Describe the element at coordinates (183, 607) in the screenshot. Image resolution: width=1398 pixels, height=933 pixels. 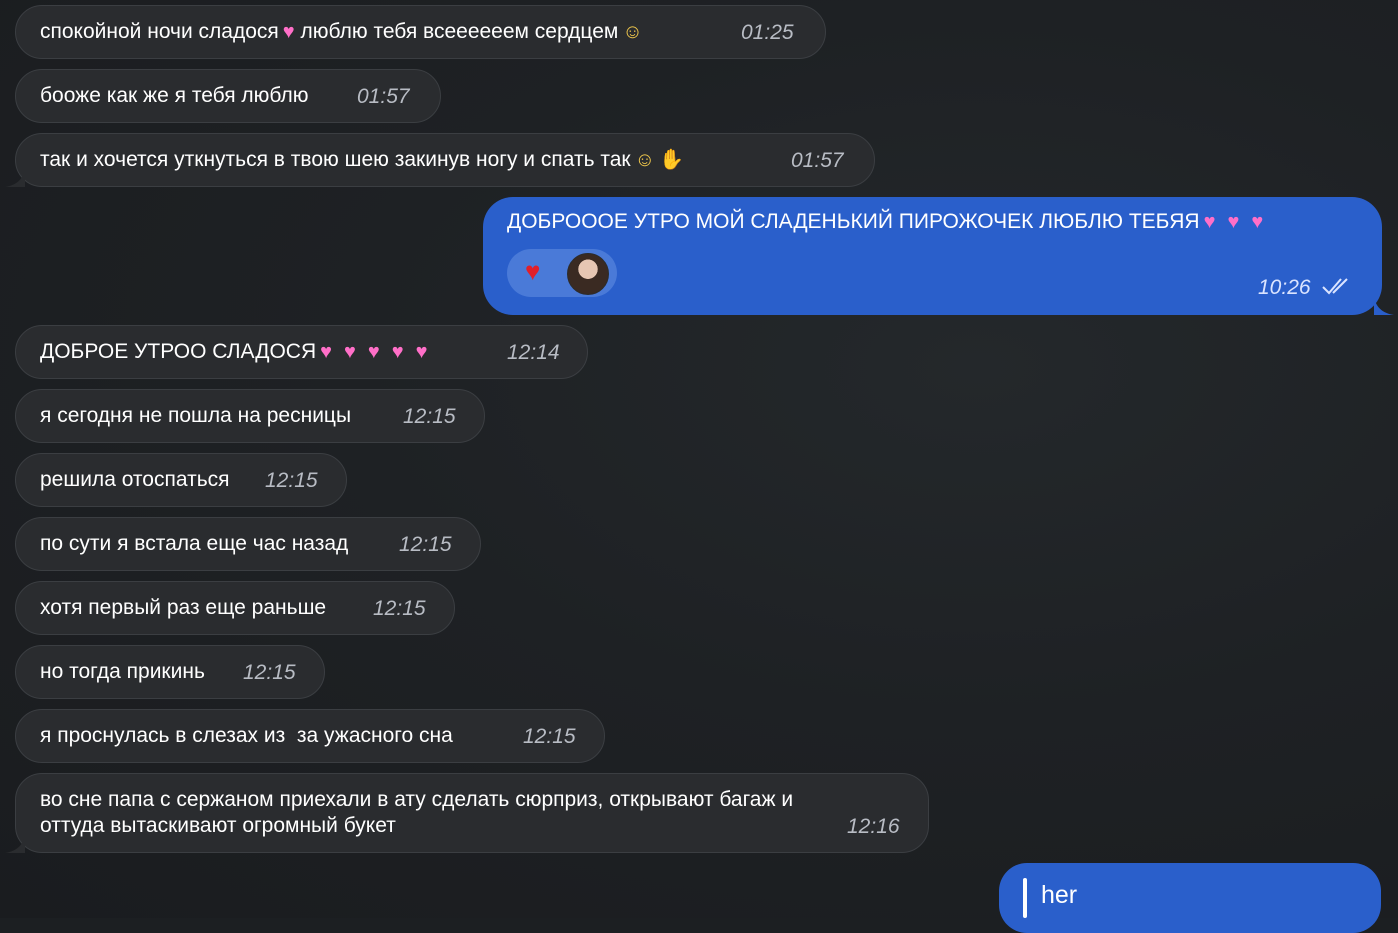
I see `message-text: хотя первый раз еще раньше` at that location.